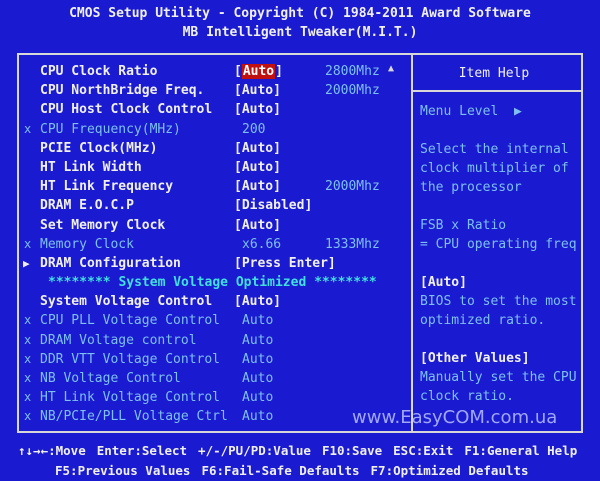  Describe the element at coordinates (521, 450) in the screenshot. I see `key-general-help: F1:General Help` at that location.